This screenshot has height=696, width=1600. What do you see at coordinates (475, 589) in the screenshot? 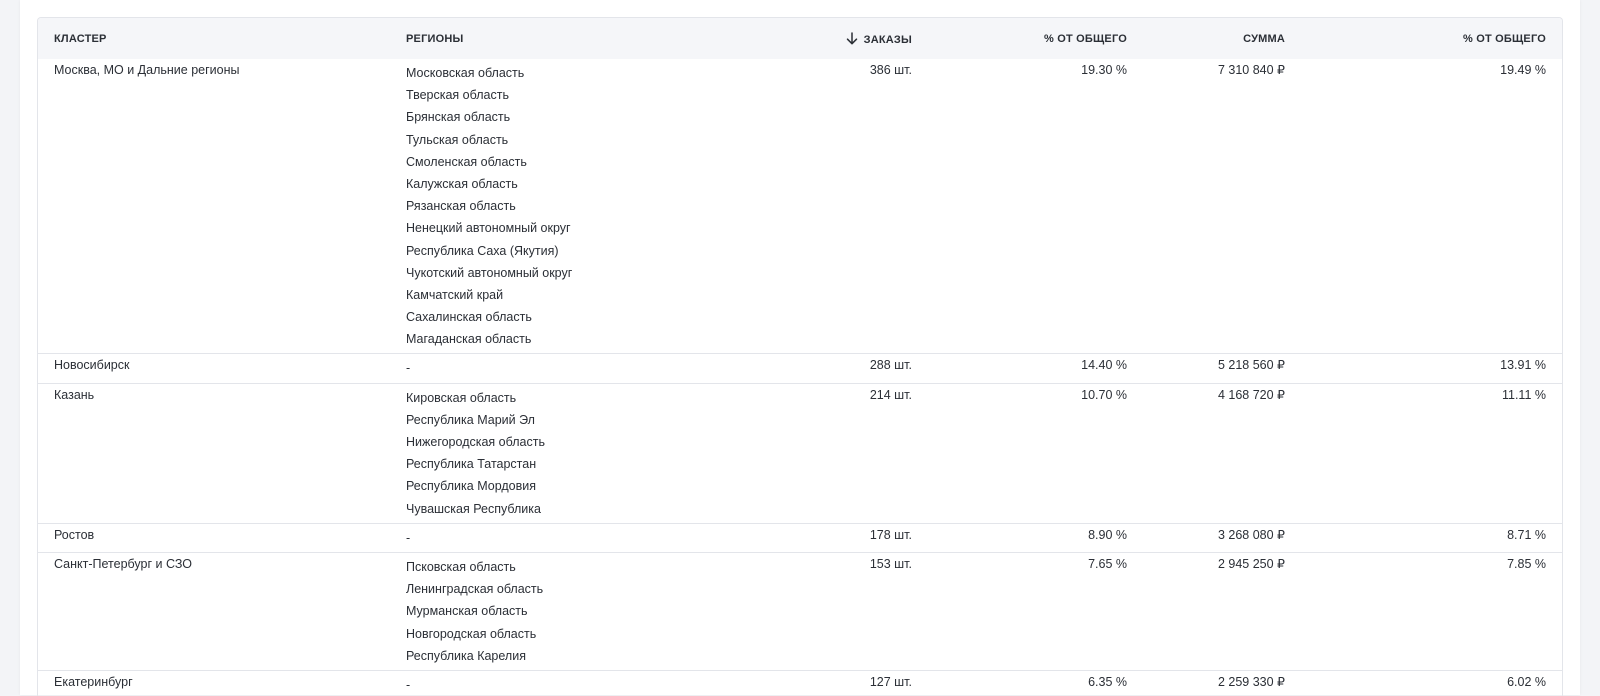
I see `region-item: Ленинградская область` at bounding box center [475, 589].